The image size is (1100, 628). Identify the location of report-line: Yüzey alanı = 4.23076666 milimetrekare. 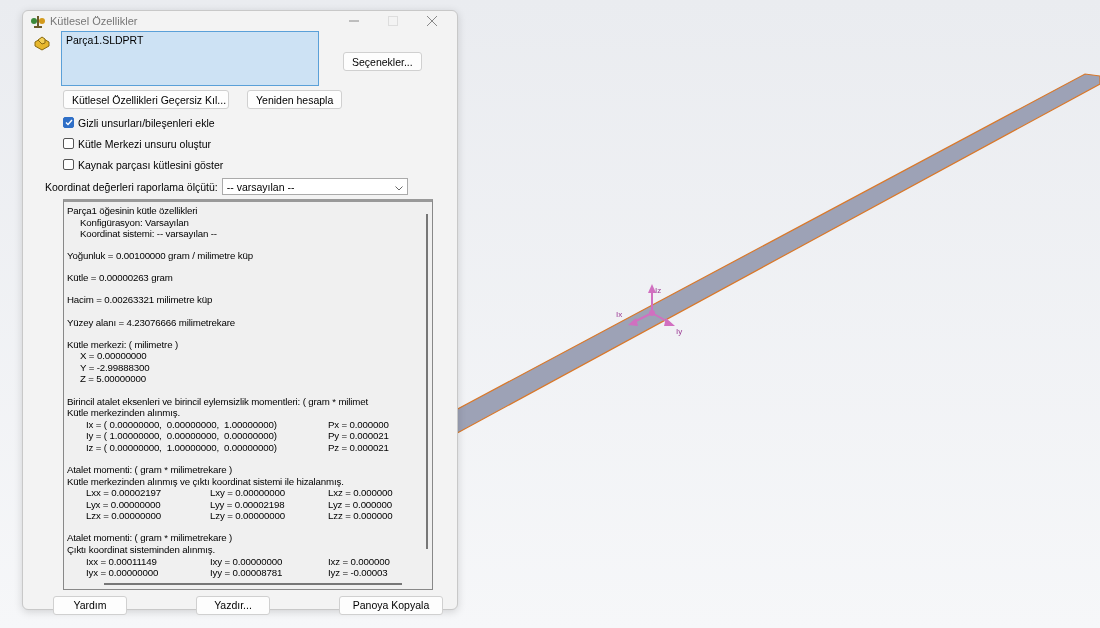
(151, 322).